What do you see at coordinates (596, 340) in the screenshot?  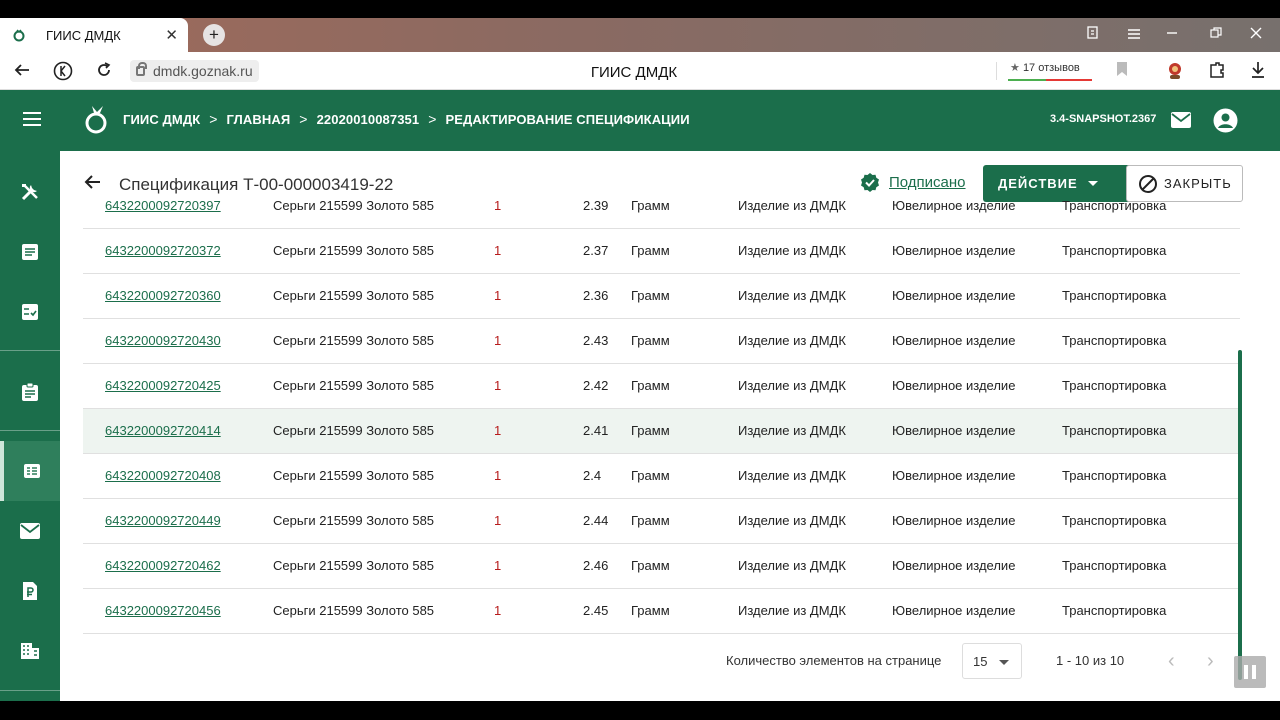 I see `table-cell-weight: 2.43` at bounding box center [596, 340].